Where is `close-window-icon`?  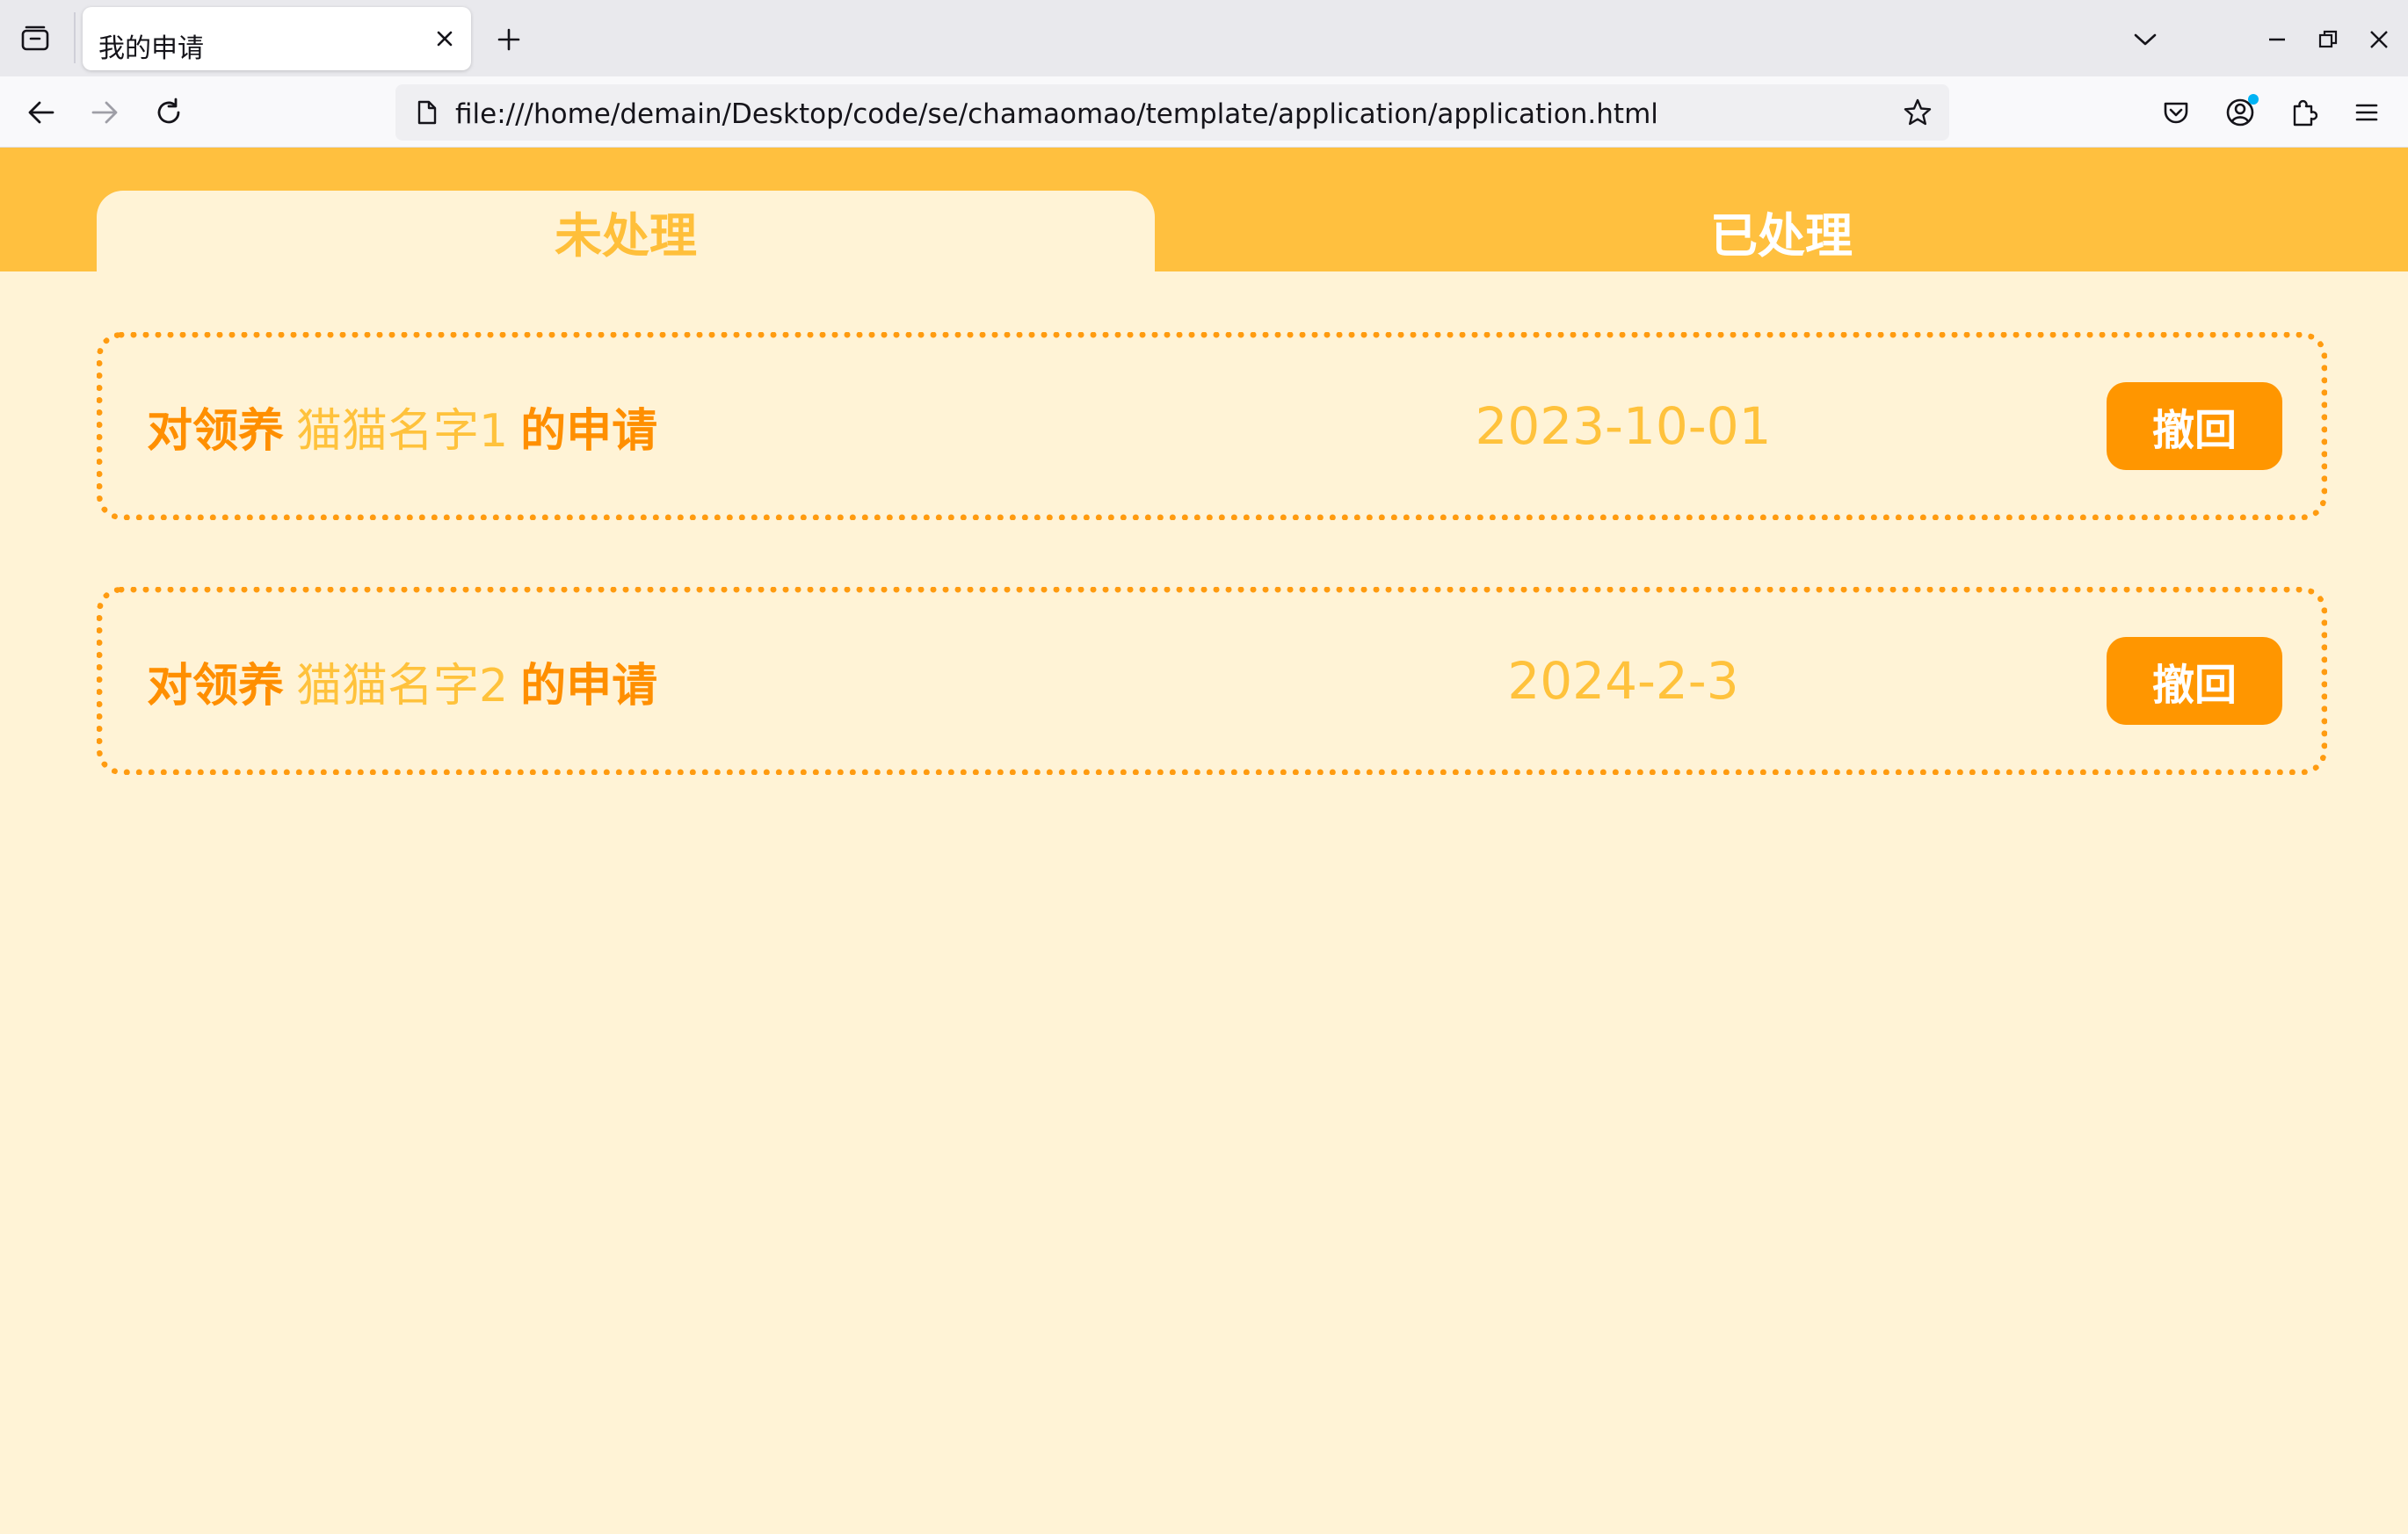 close-window-icon is located at coordinates (2379, 39).